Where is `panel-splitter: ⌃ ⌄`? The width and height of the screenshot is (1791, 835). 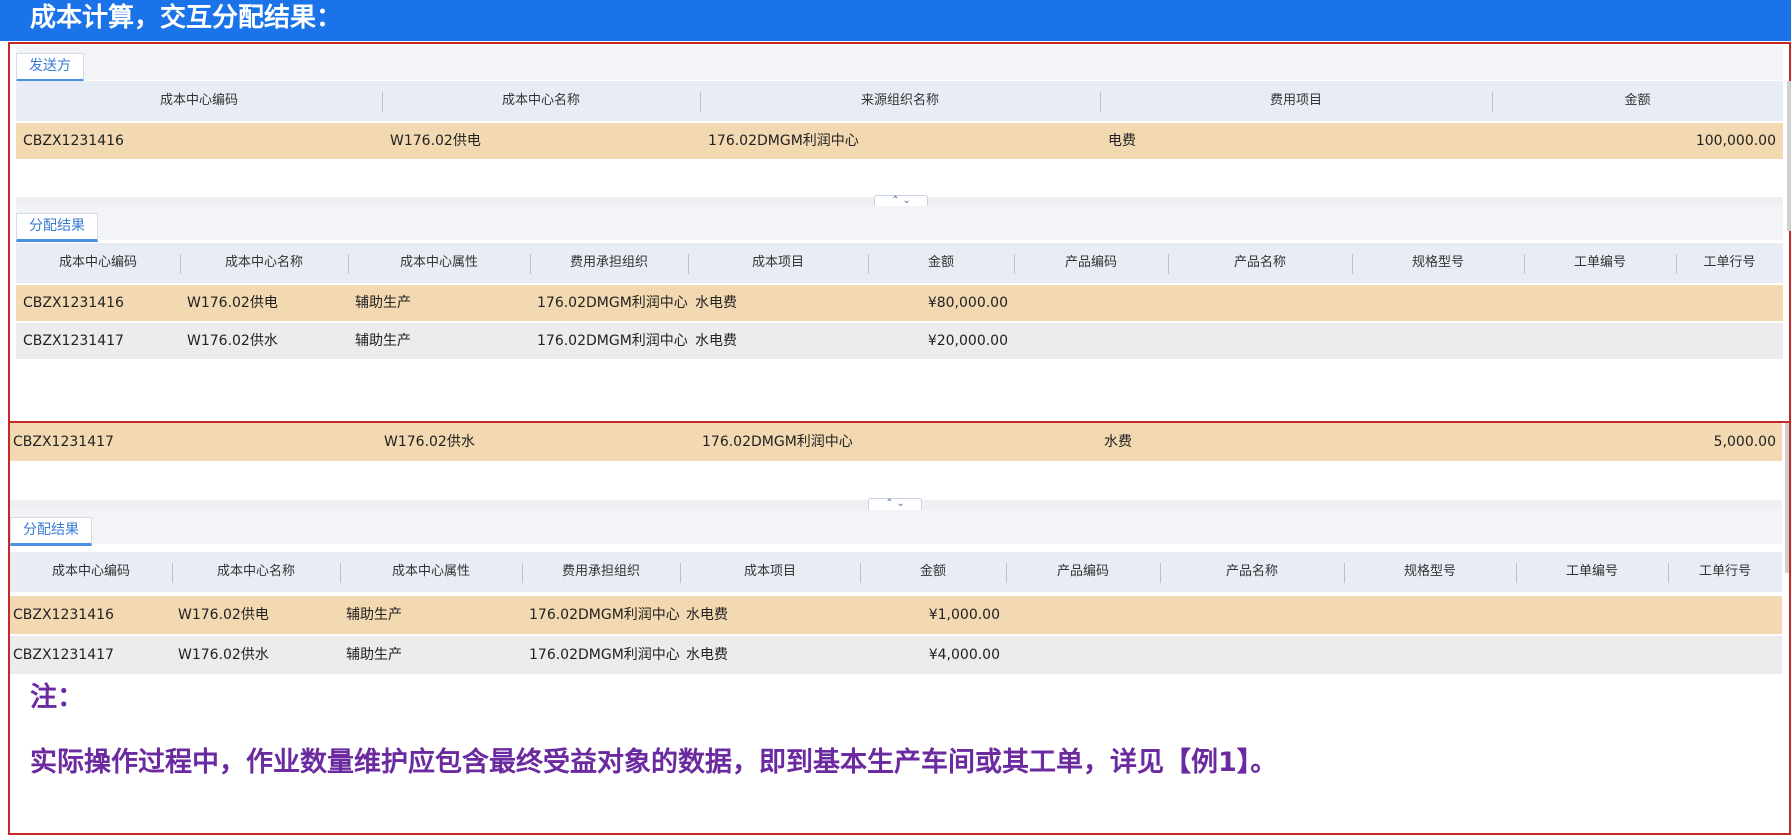
panel-splitter: ⌃ ⌄ is located at coordinates (896, 505).